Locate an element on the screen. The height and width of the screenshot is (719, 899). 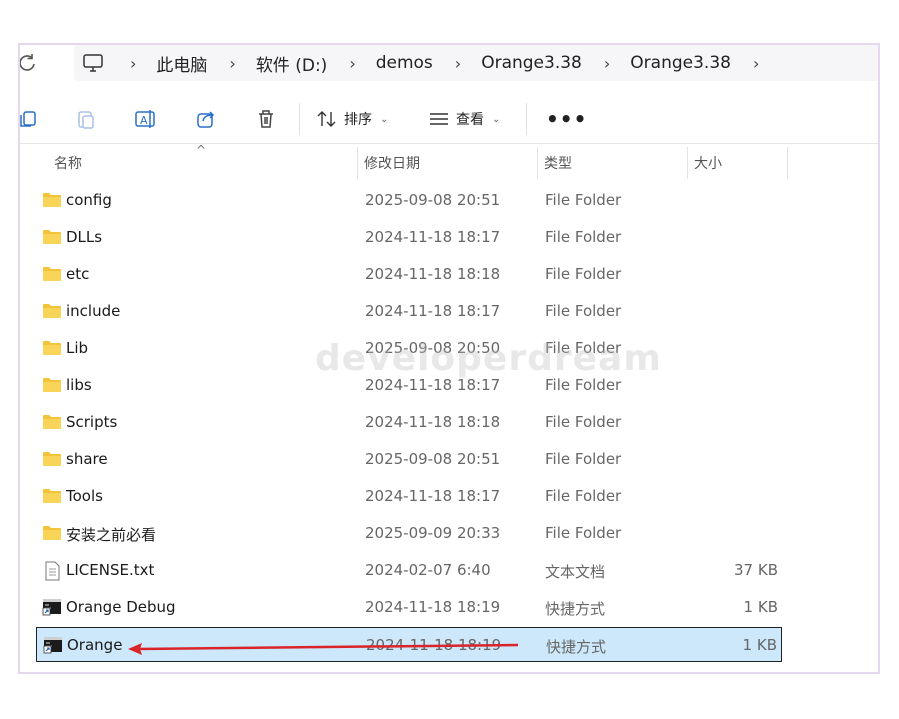
table-row: Scripts 2024-11-18 18:18 File Folder is located at coordinates (409, 422).